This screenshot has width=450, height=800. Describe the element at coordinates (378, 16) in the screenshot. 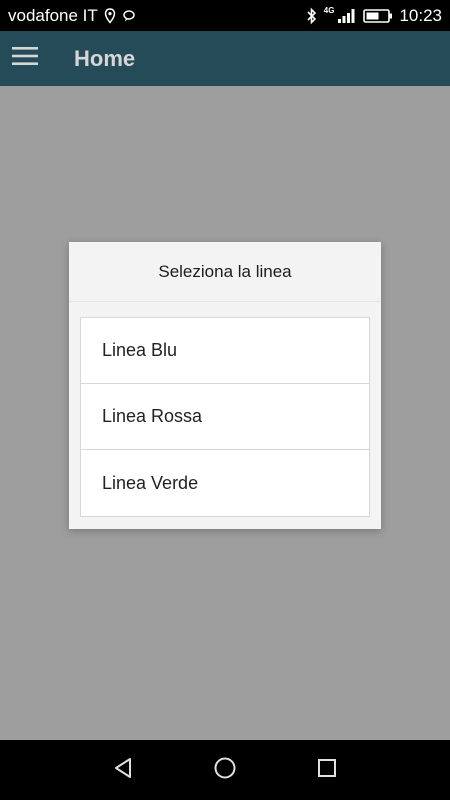

I see `battery-icon` at that location.